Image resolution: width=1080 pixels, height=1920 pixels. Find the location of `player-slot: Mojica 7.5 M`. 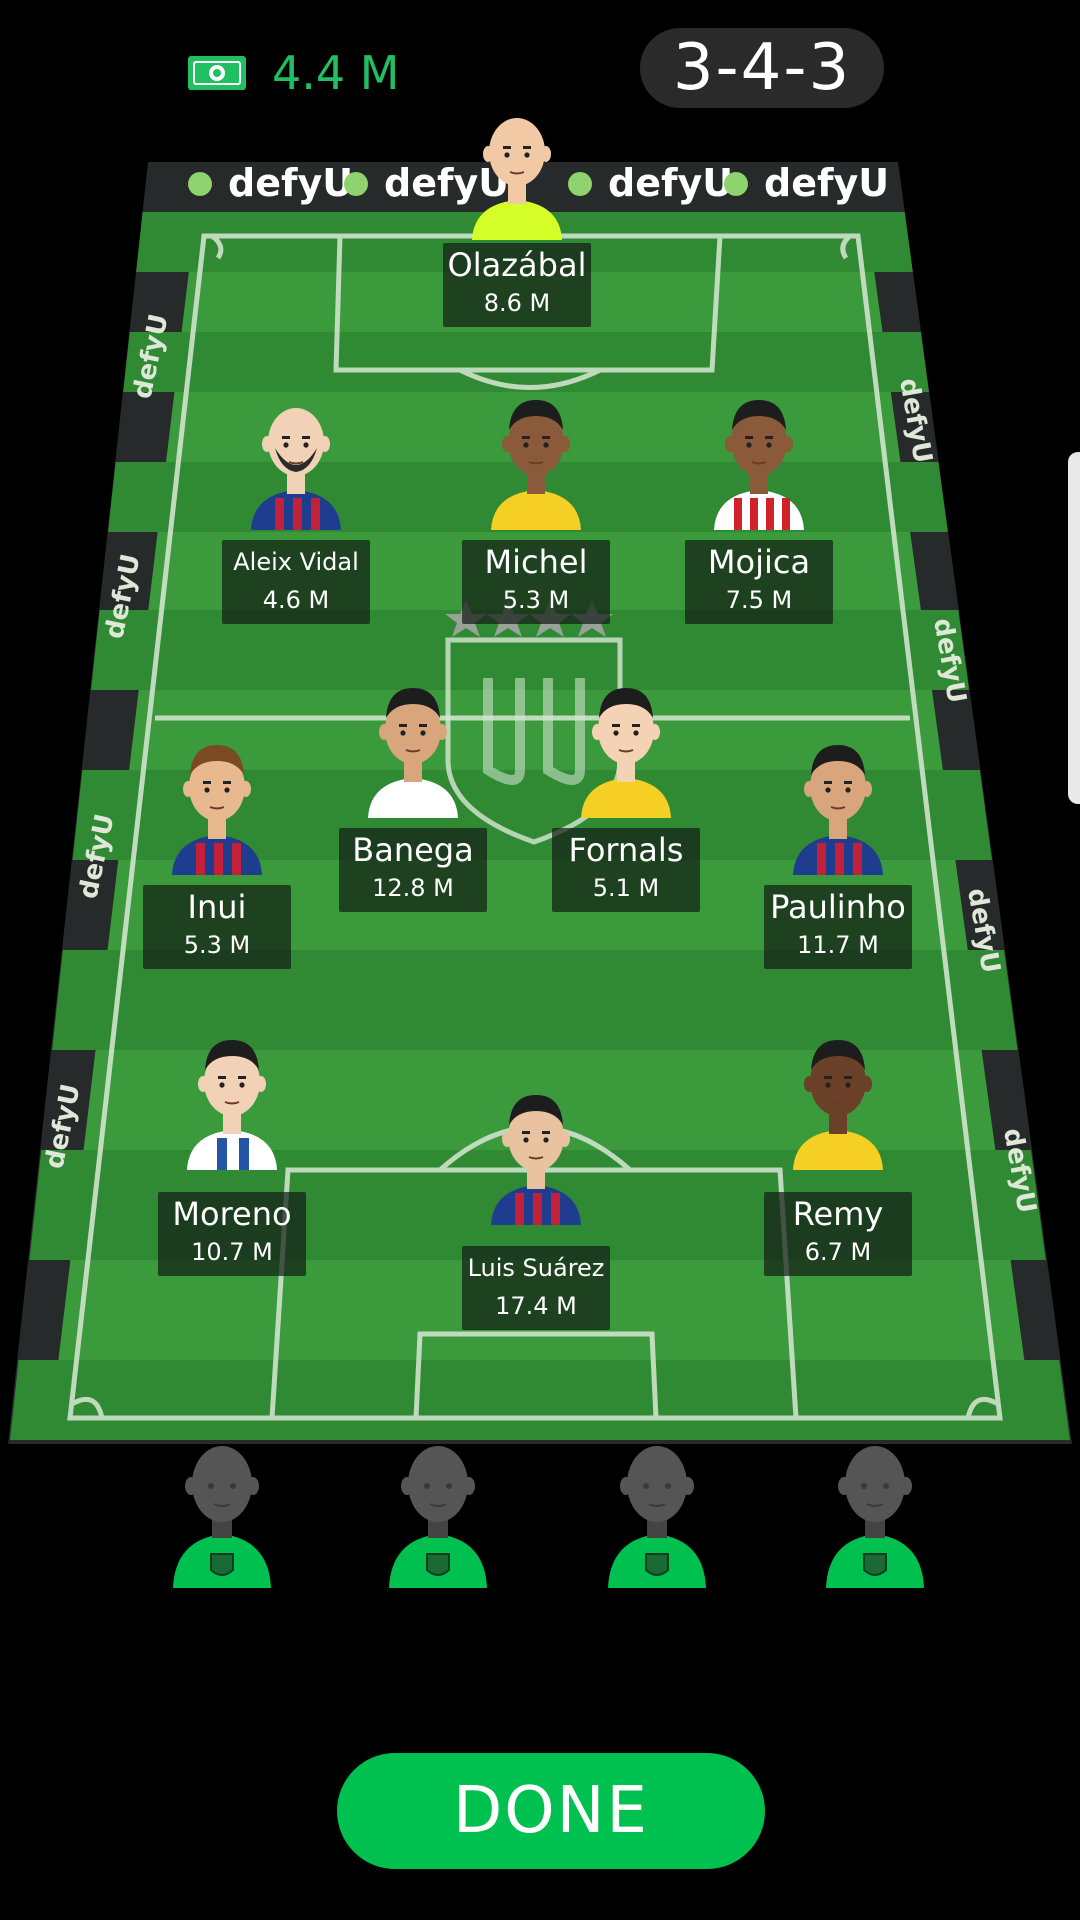

player-slot: Mojica 7.5 M is located at coordinates (759, 510).